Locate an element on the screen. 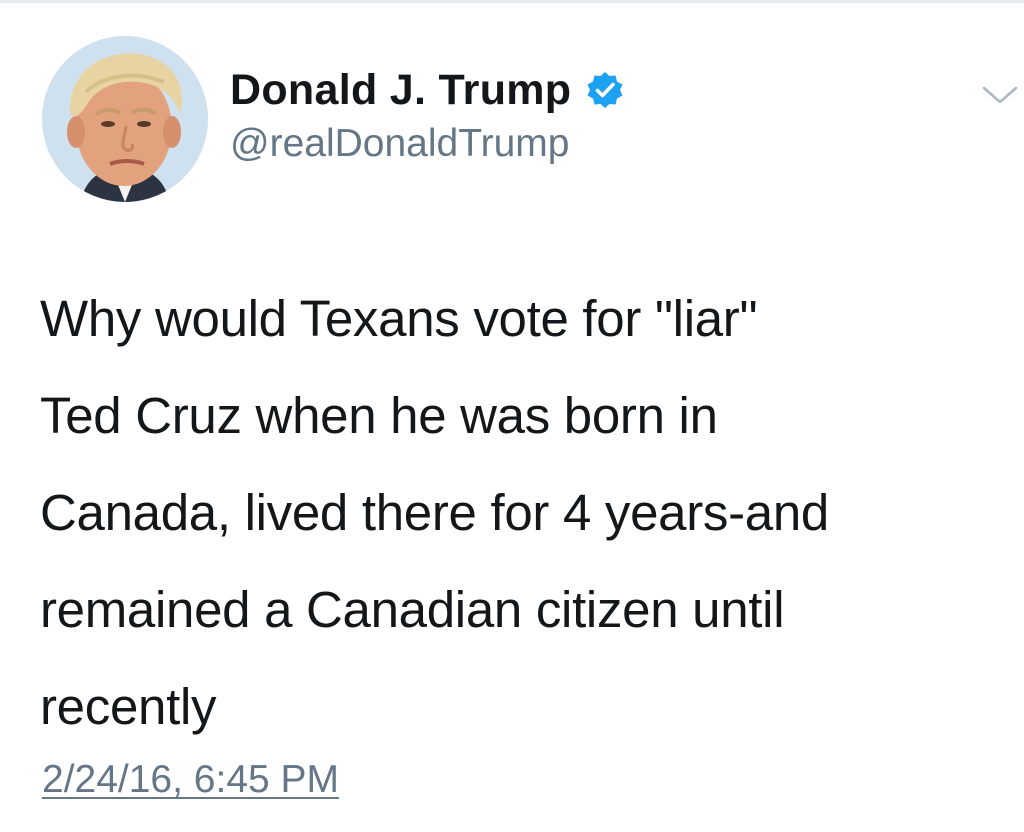 The width and height of the screenshot is (1024, 832). avatar is located at coordinates (125, 119).